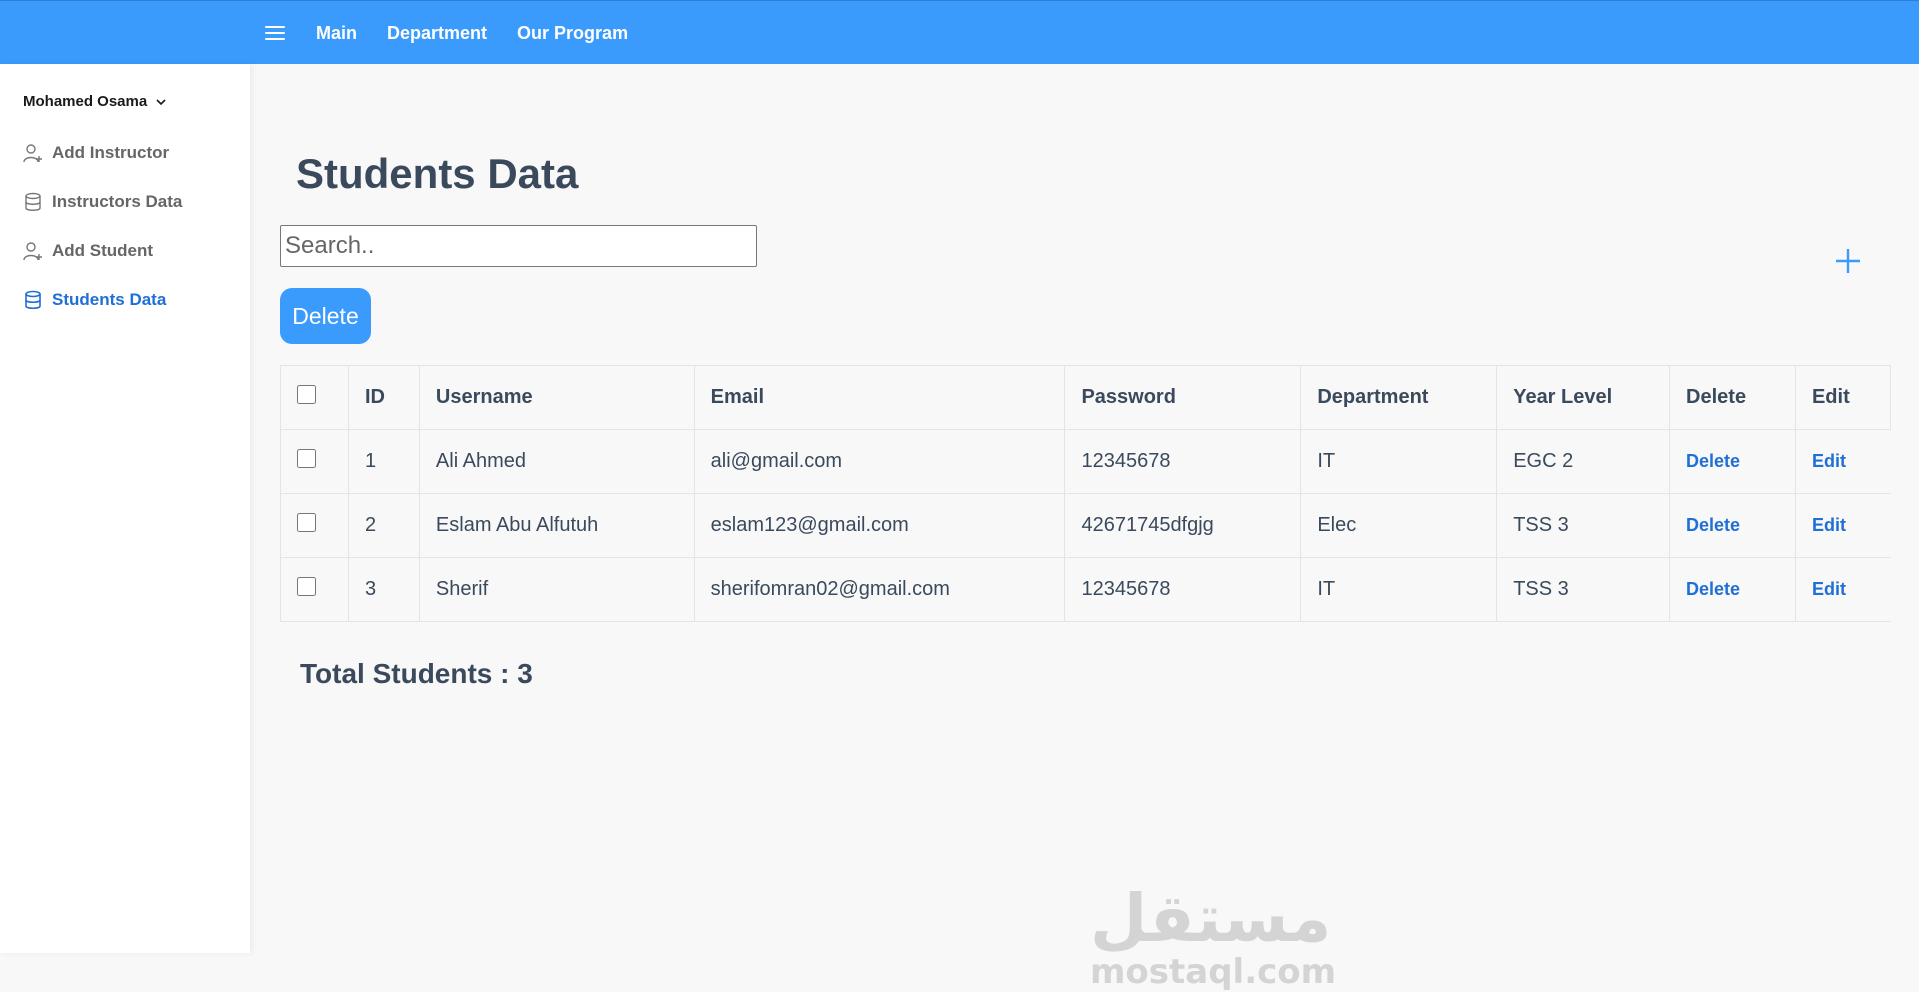 The height and width of the screenshot is (992, 1919). Describe the element at coordinates (556, 461) in the screenshot. I see `cell-username: Ali Ahmed` at that location.